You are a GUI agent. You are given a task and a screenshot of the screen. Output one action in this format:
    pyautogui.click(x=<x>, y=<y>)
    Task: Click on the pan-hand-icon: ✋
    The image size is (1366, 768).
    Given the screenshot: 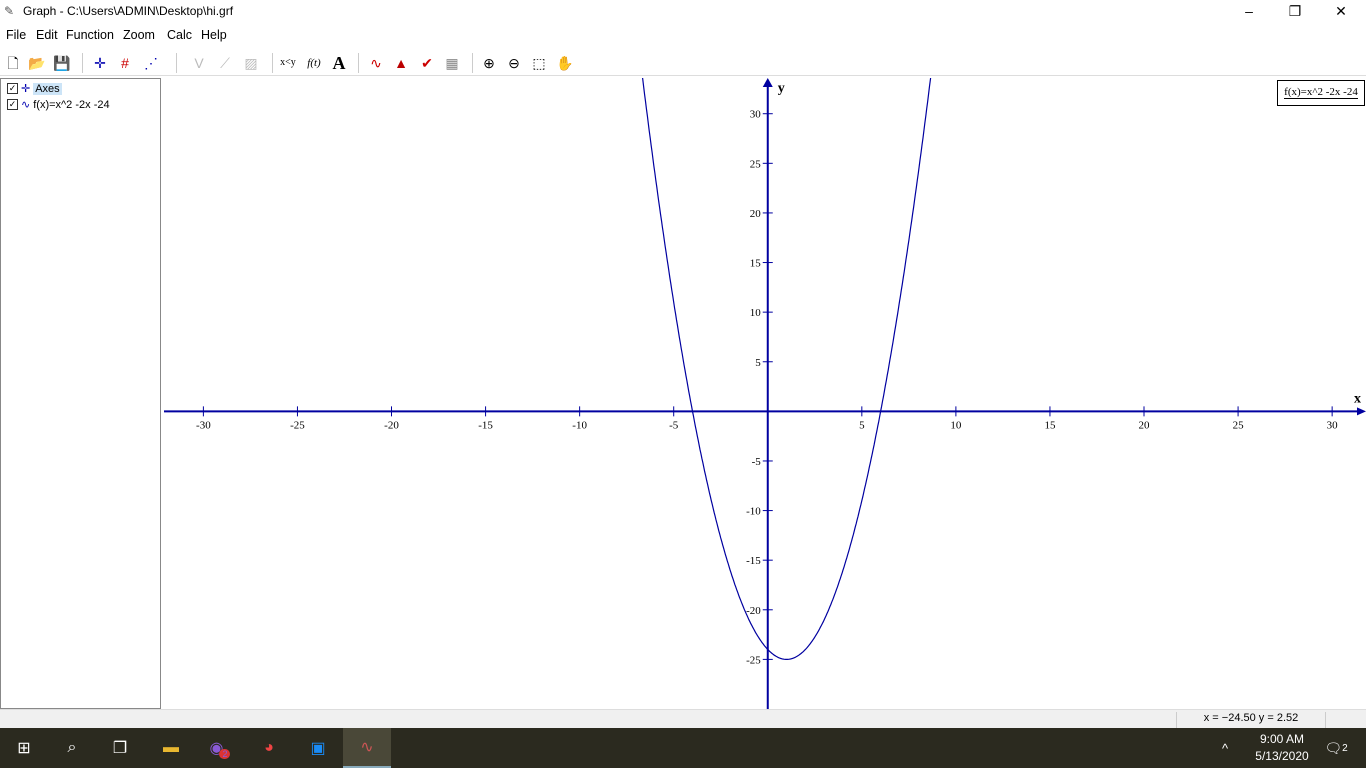 What is the action you would take?
    pyautogui.click(x=565, y=63)
    